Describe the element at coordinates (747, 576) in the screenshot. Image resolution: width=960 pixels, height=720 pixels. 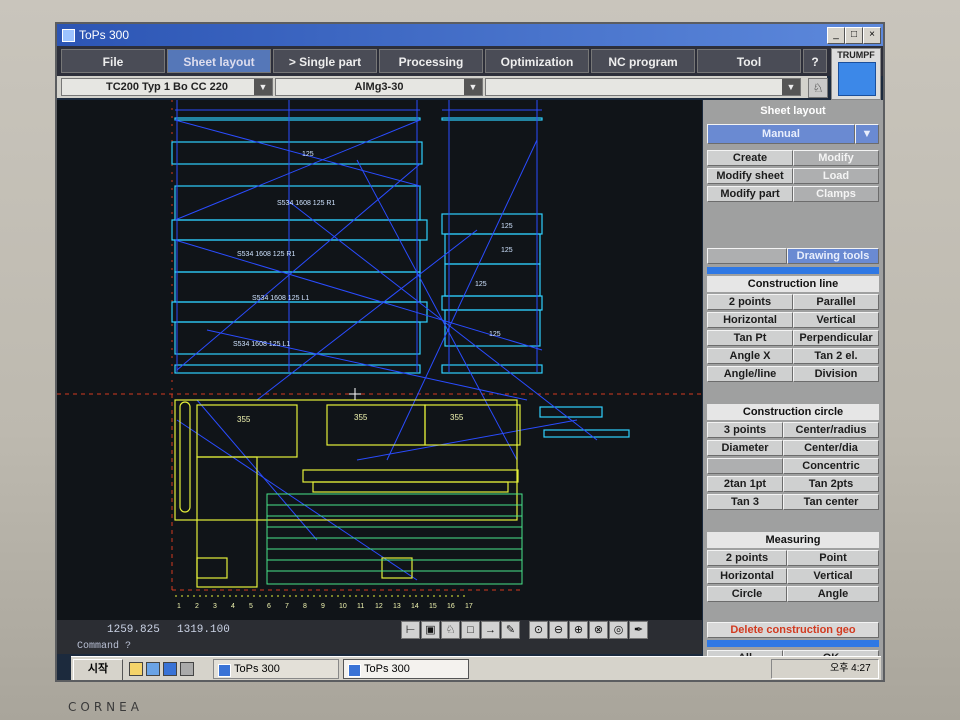
I see `measure-horizontal-button: Horizontal` at that location.